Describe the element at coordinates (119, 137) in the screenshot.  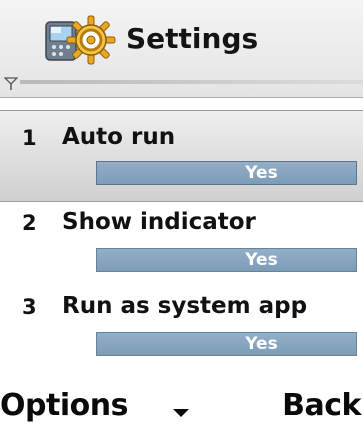
I see `setting-label: Auto run` at that location.